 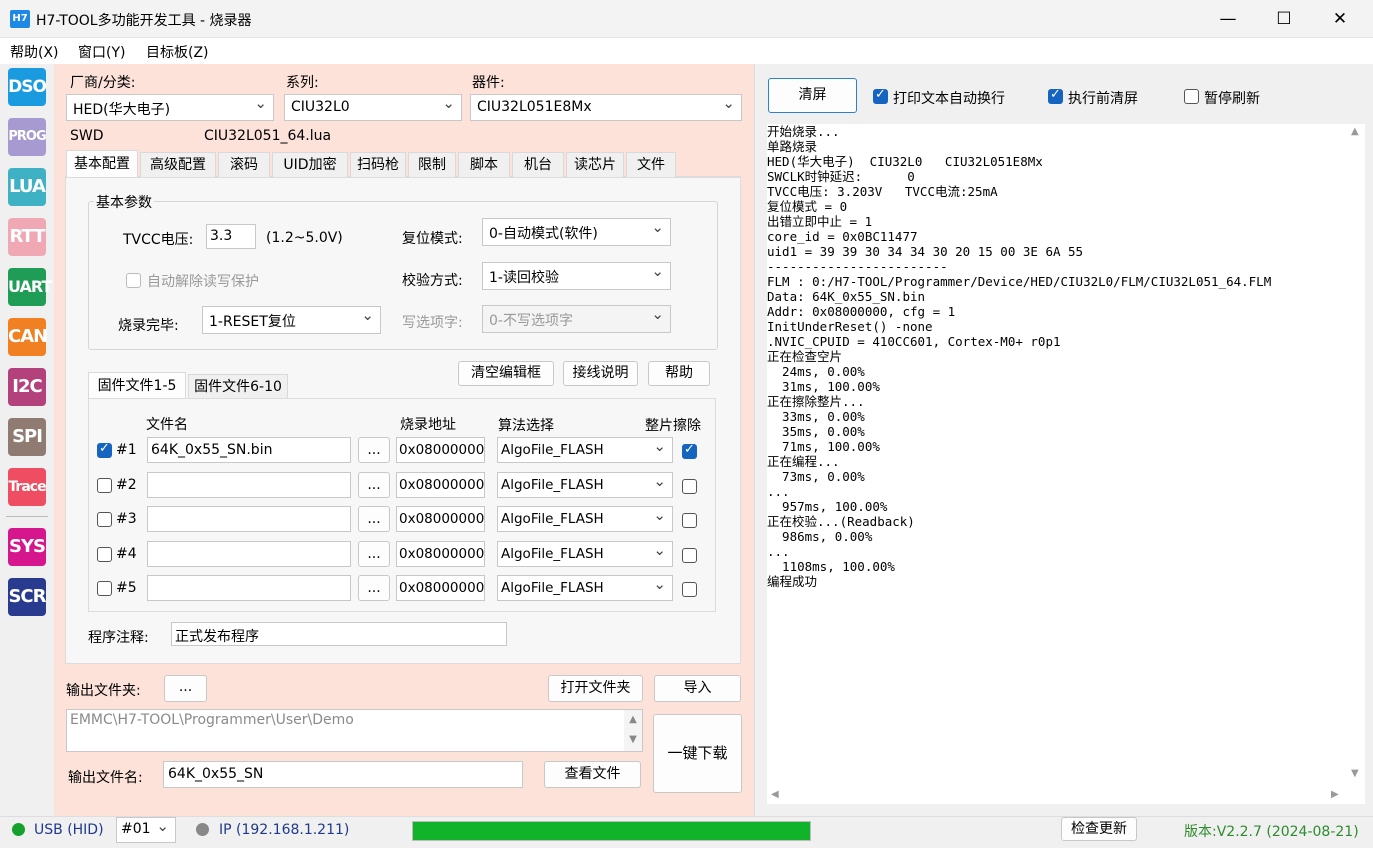 I want to click on comment-input: 正式发布程序, so click(x=339, y=634).